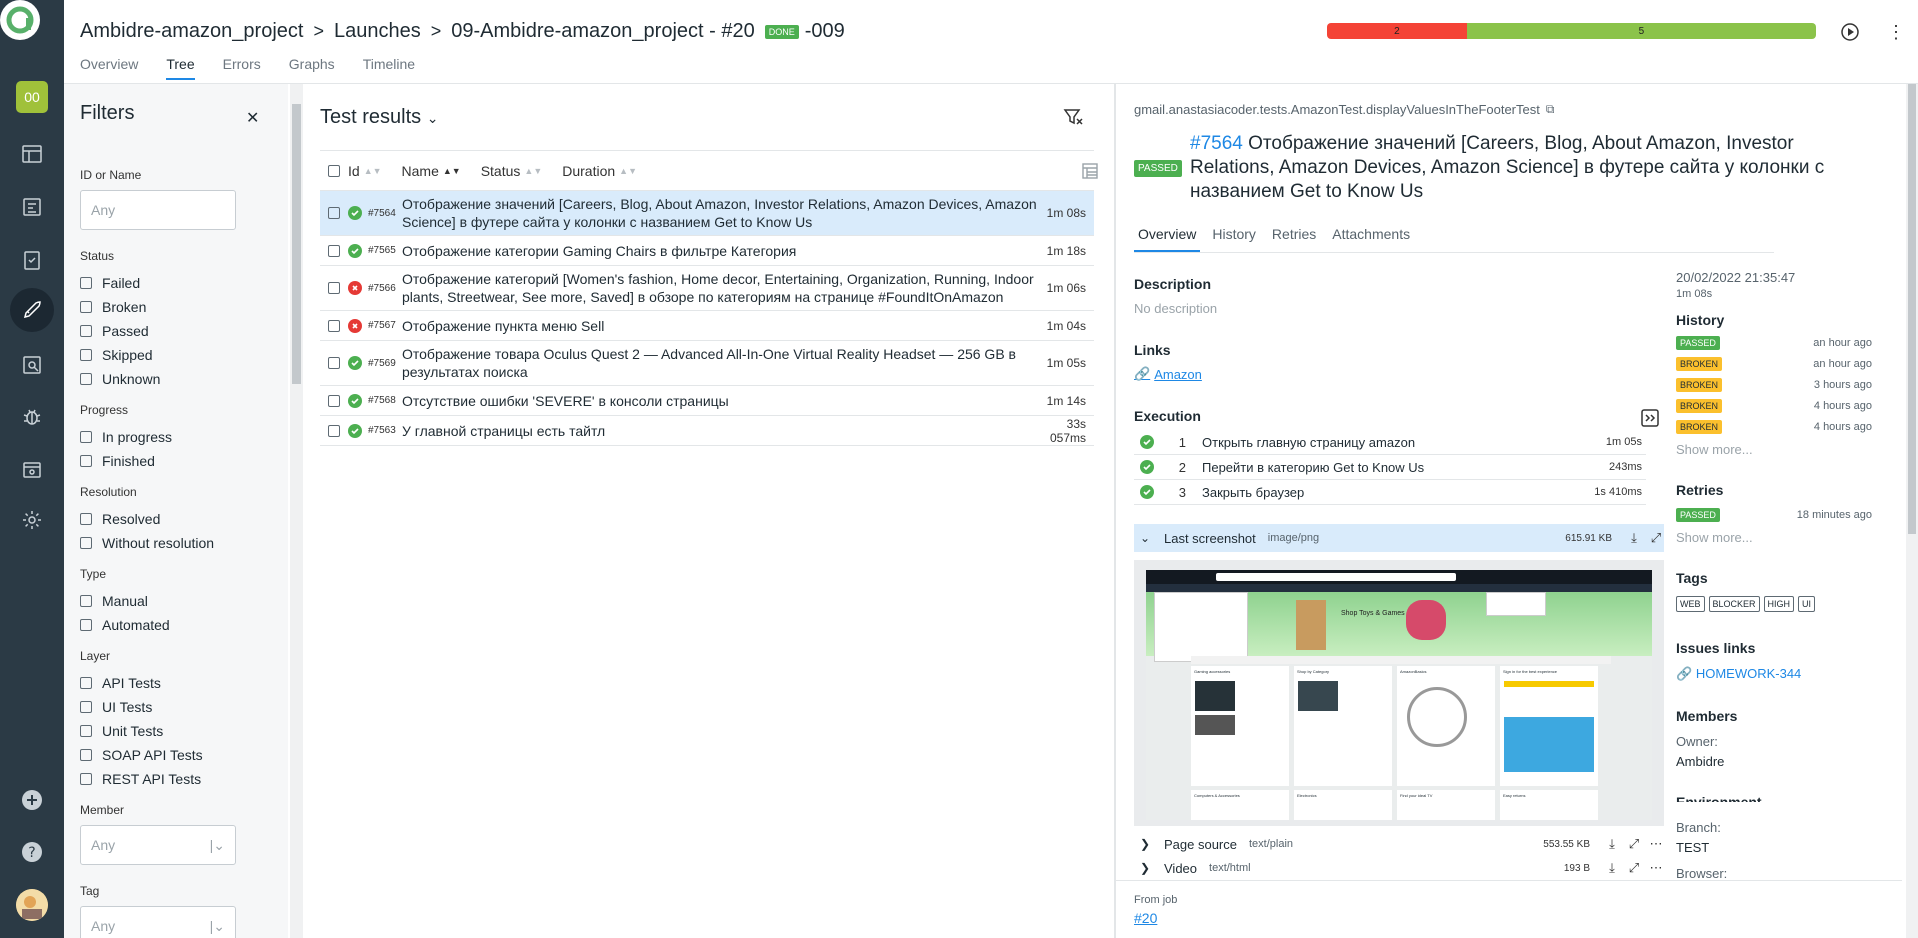  Describe the element at coordinates (180, 379) in the screenshot. I see `checkbox-unknown: Unknown` at that location.